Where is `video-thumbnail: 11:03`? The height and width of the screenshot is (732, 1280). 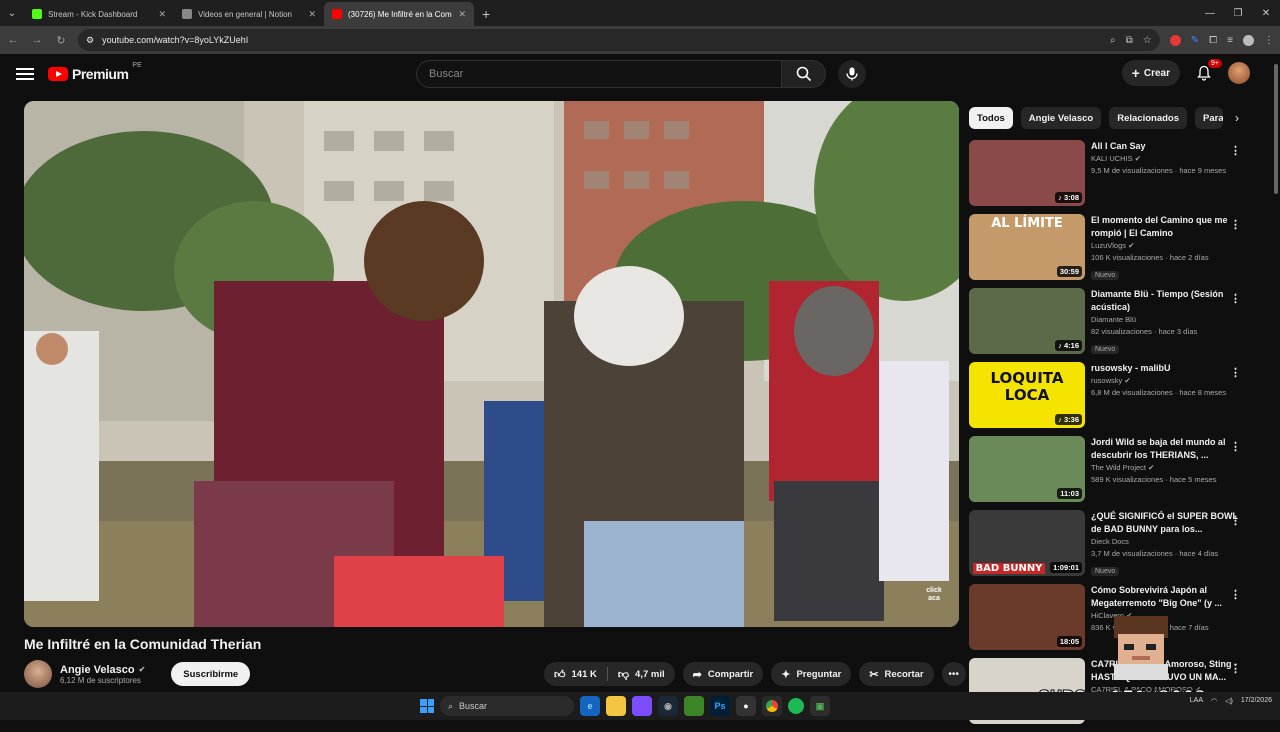
video-thumbnail: 11:03 is located at coordinates (1027, 469).